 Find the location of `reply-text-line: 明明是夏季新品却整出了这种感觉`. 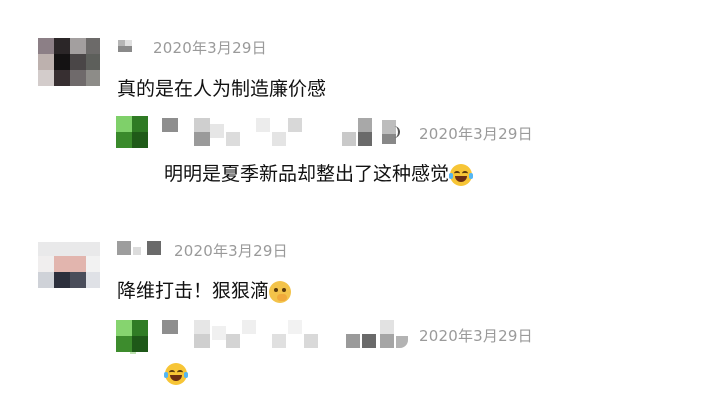

reply-text-line: 明明是夏季新品却整出了这种感觉 is located at coordinates (319, 172).